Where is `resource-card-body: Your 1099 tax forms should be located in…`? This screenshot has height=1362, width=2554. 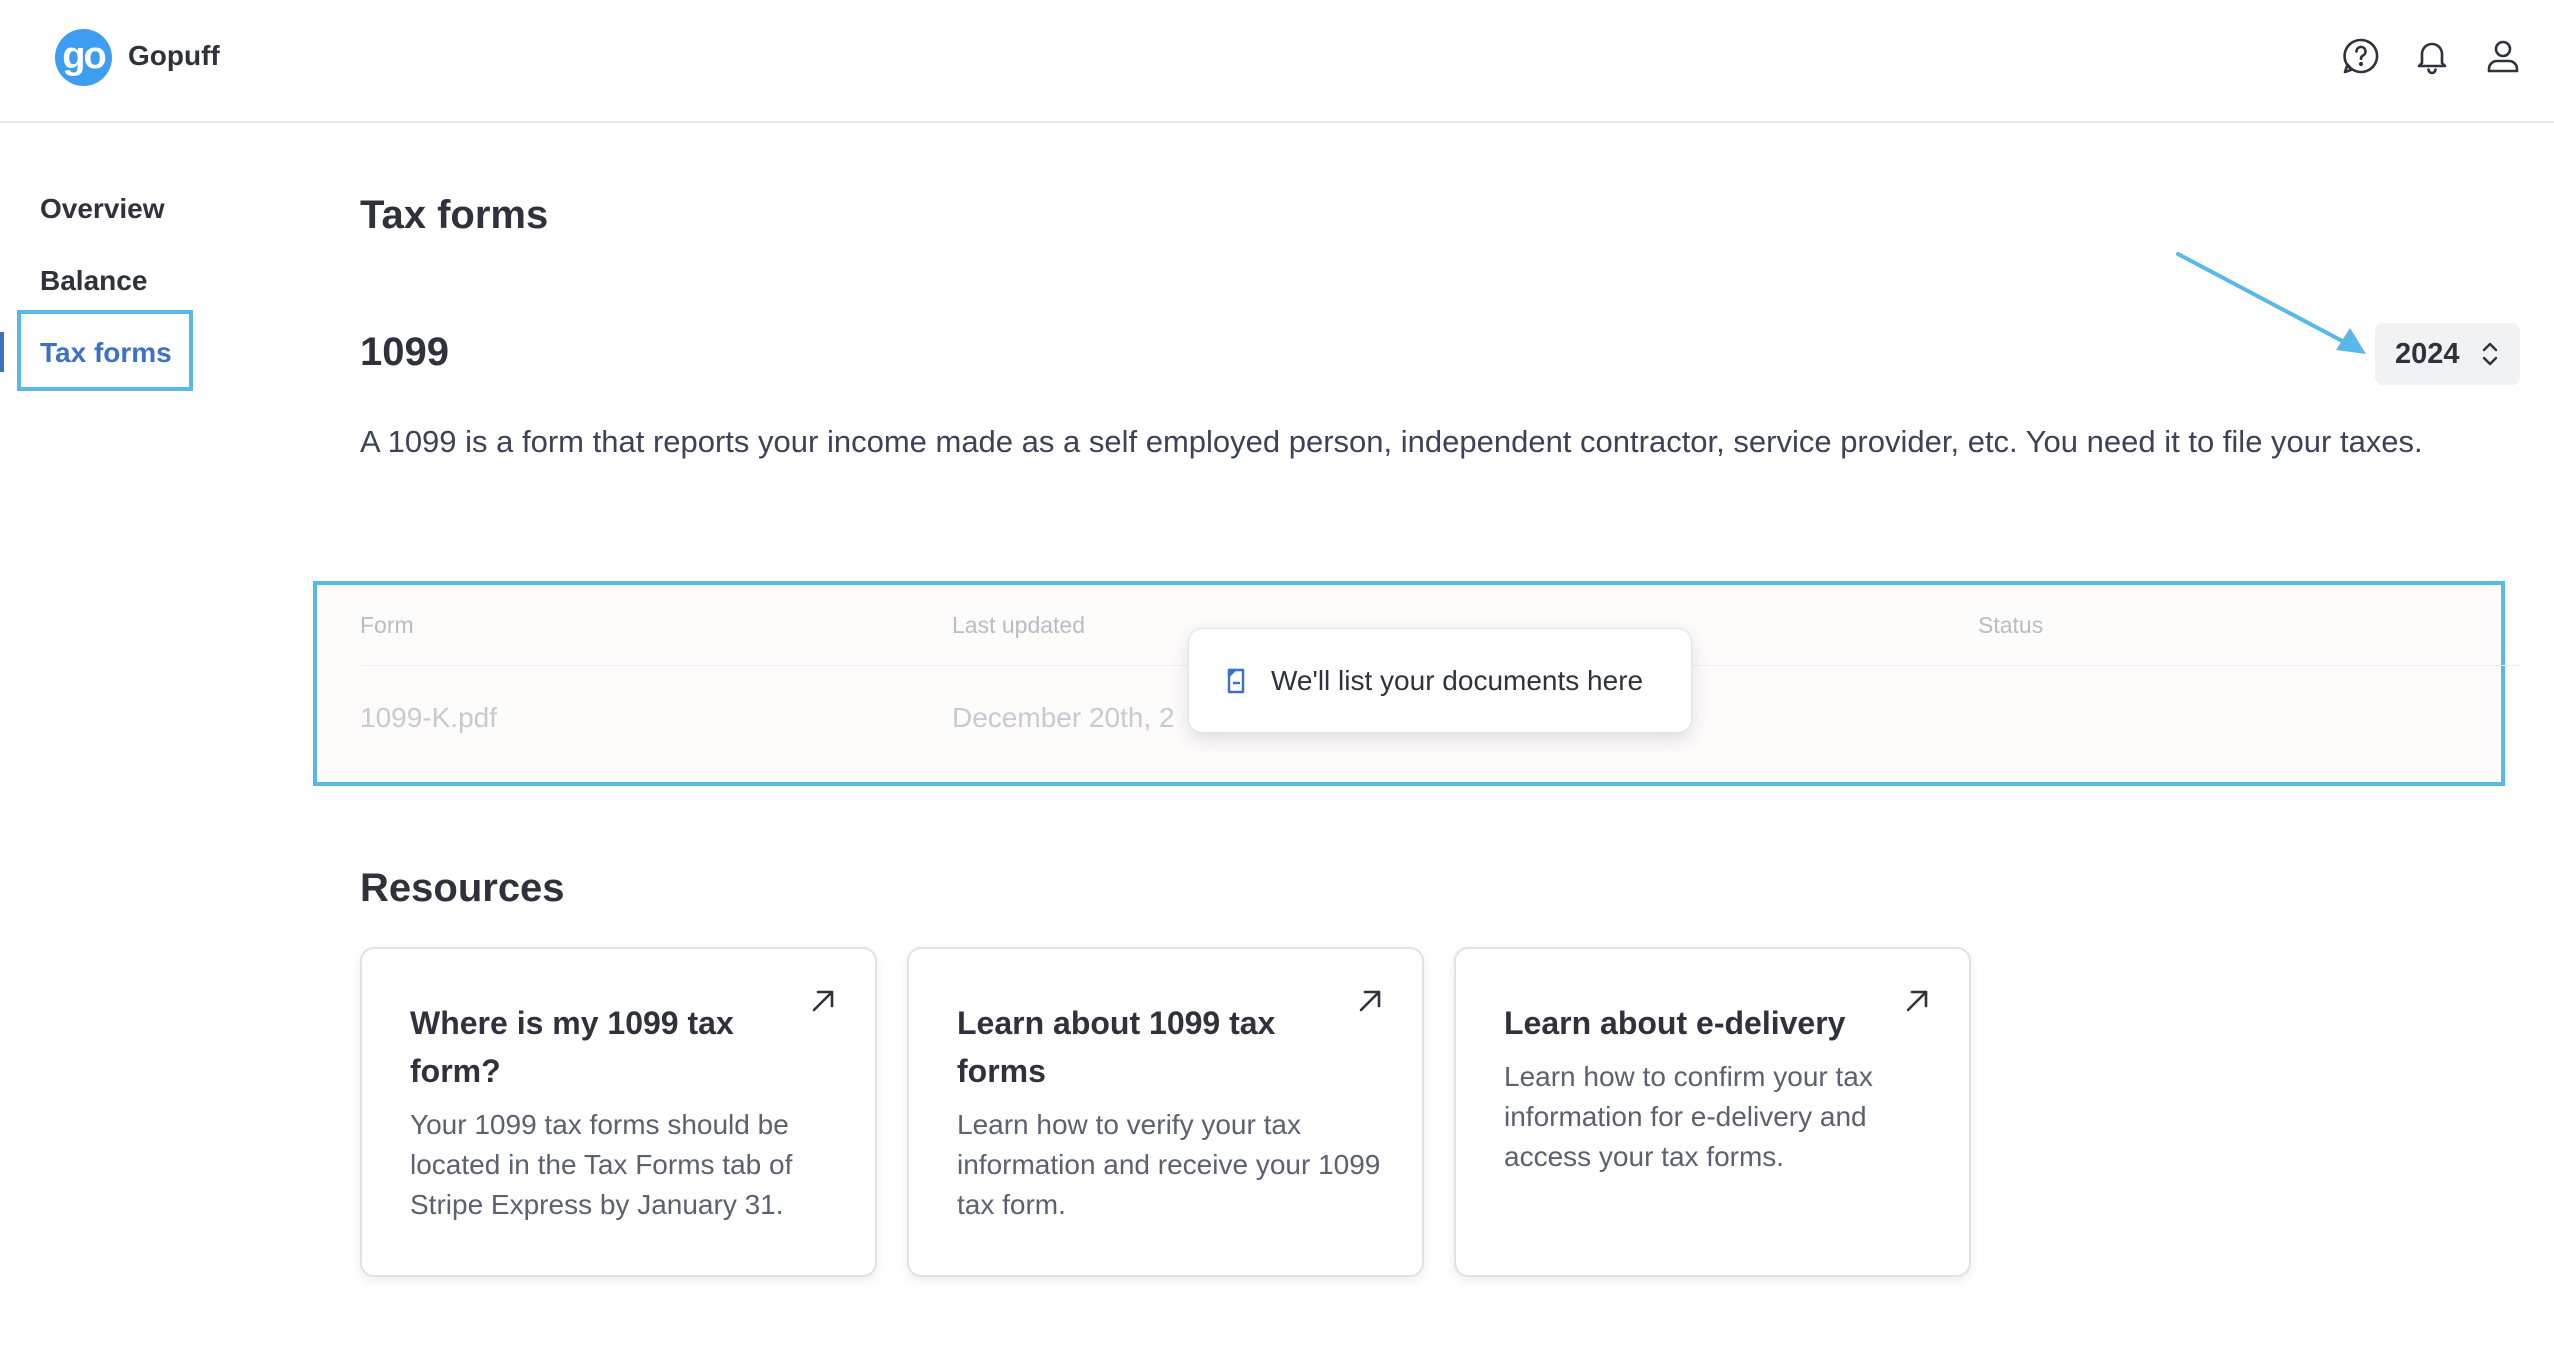 resource-card-body: Your 1099 tax forms should be located in… is located at coordinates (601, 1164).